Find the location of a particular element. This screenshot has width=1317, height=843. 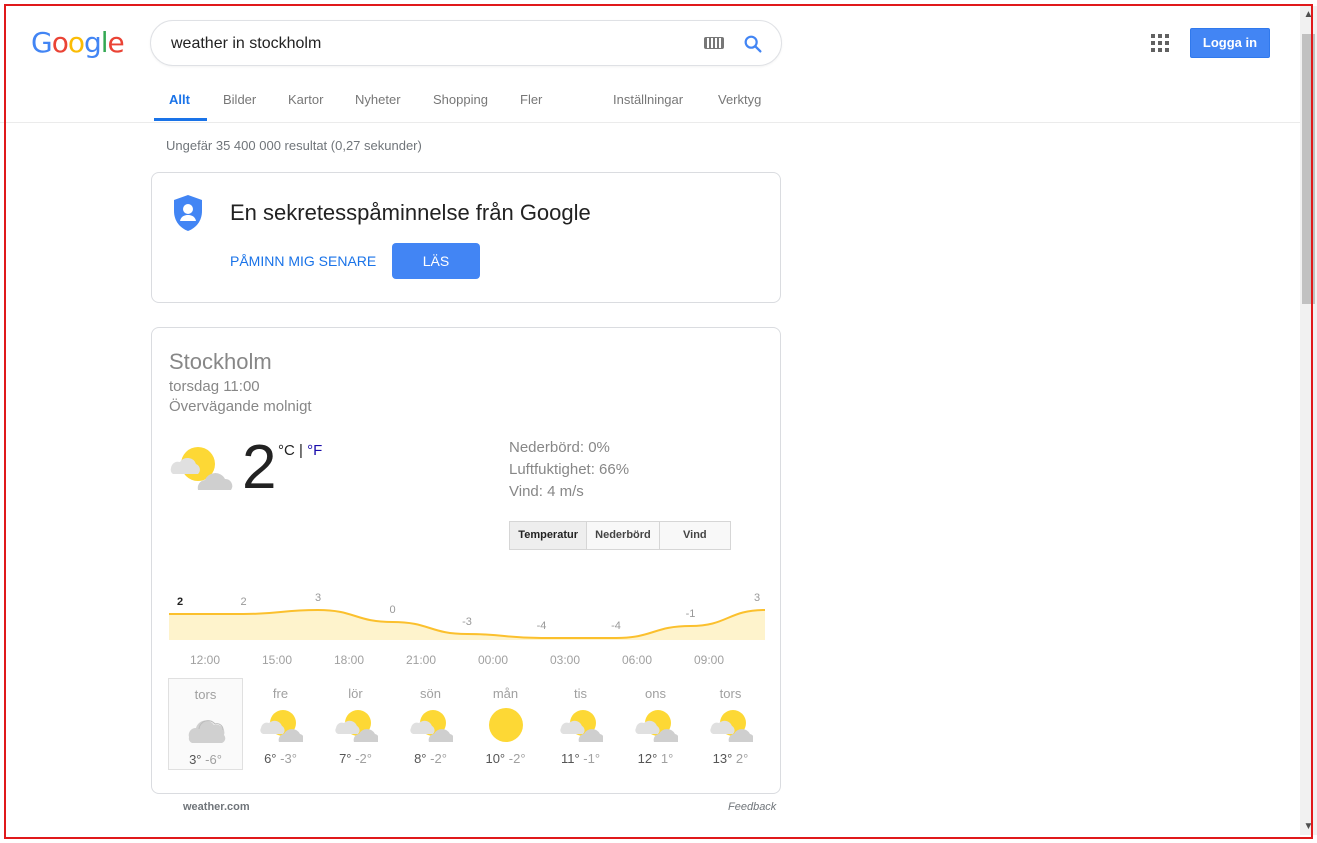

scrollbar: ▲ ▼ is located at coordinates (1308, 420).